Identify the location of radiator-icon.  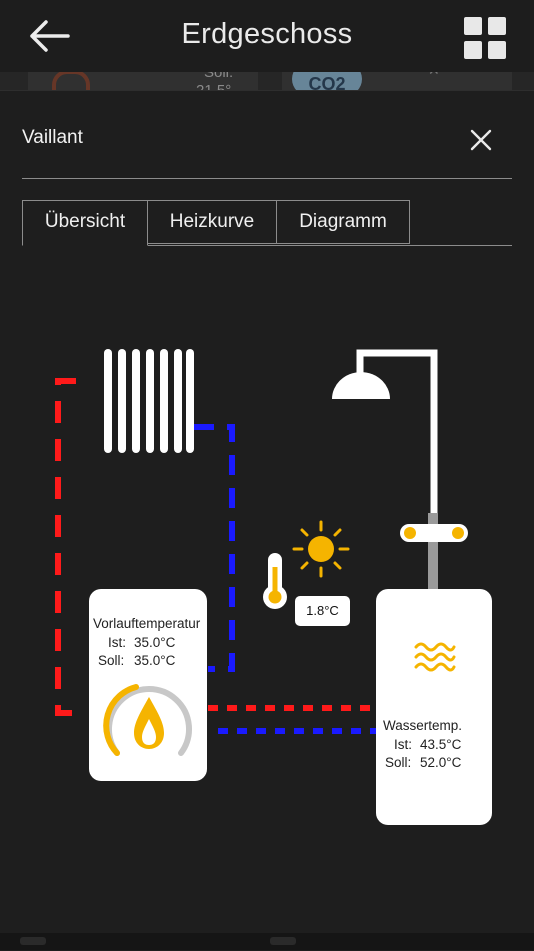
(149, 401).